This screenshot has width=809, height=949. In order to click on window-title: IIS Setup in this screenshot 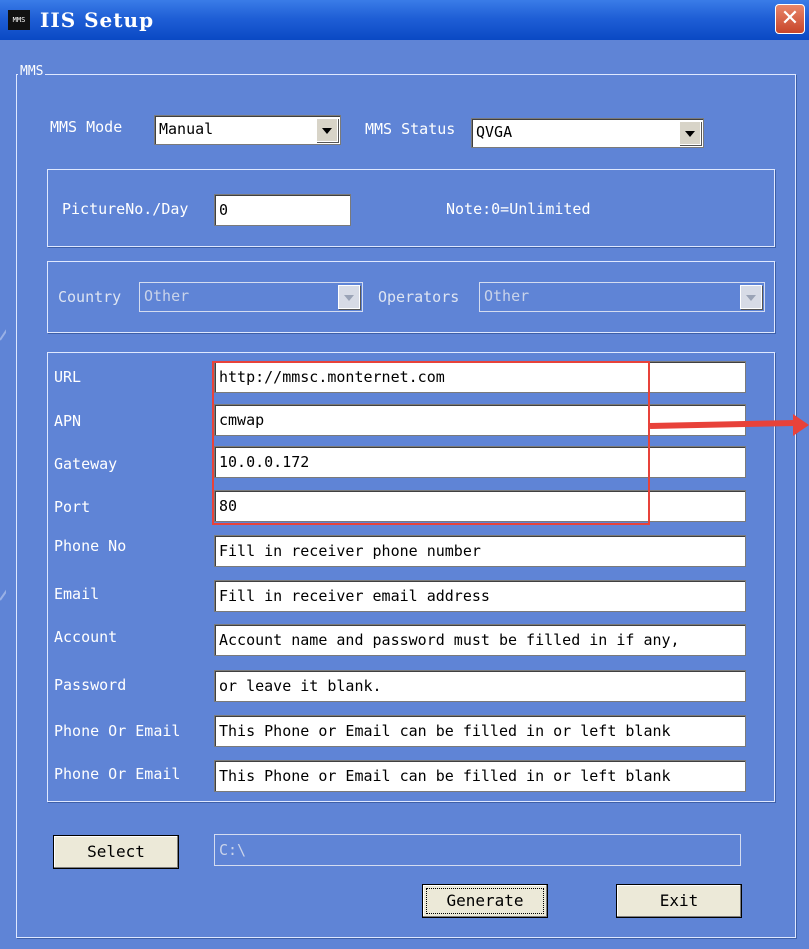, I will do `click(97, 20)`.